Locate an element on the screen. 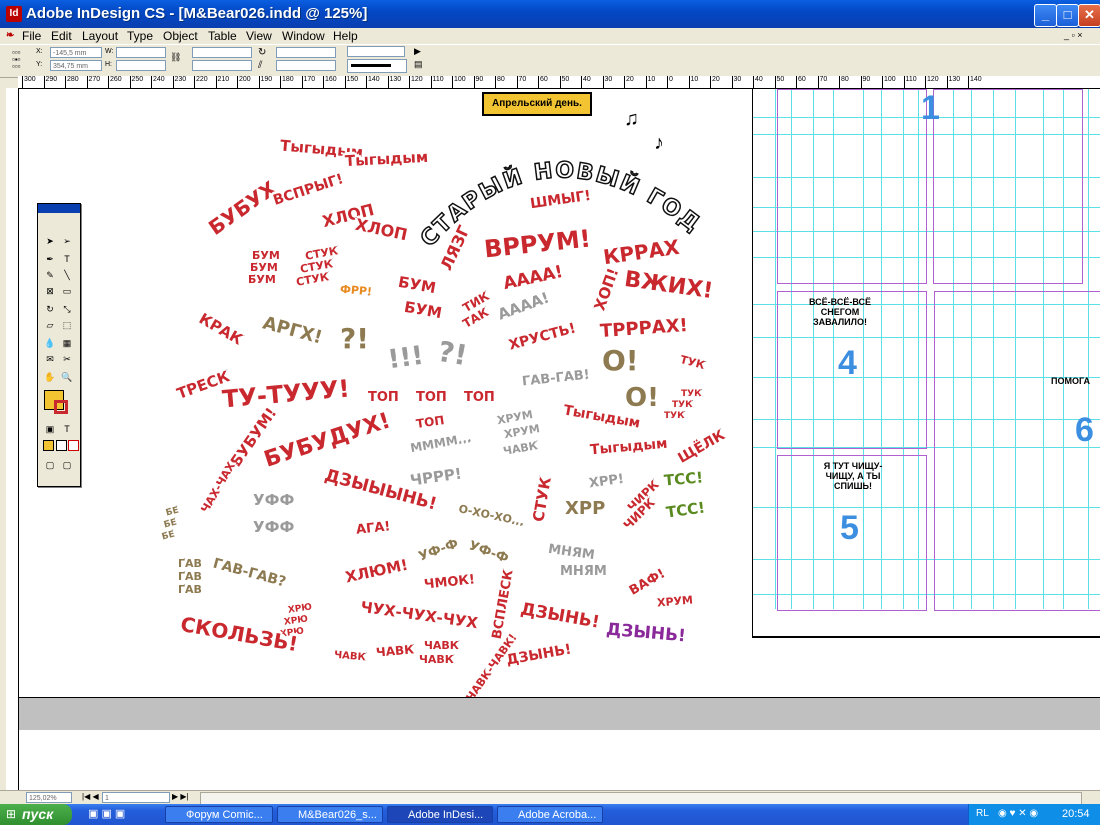 Image resolution: width=1100 pixels, height=825 pixels. free-transform-tool-icon: ⬚ is located at coordinates (67, 325).